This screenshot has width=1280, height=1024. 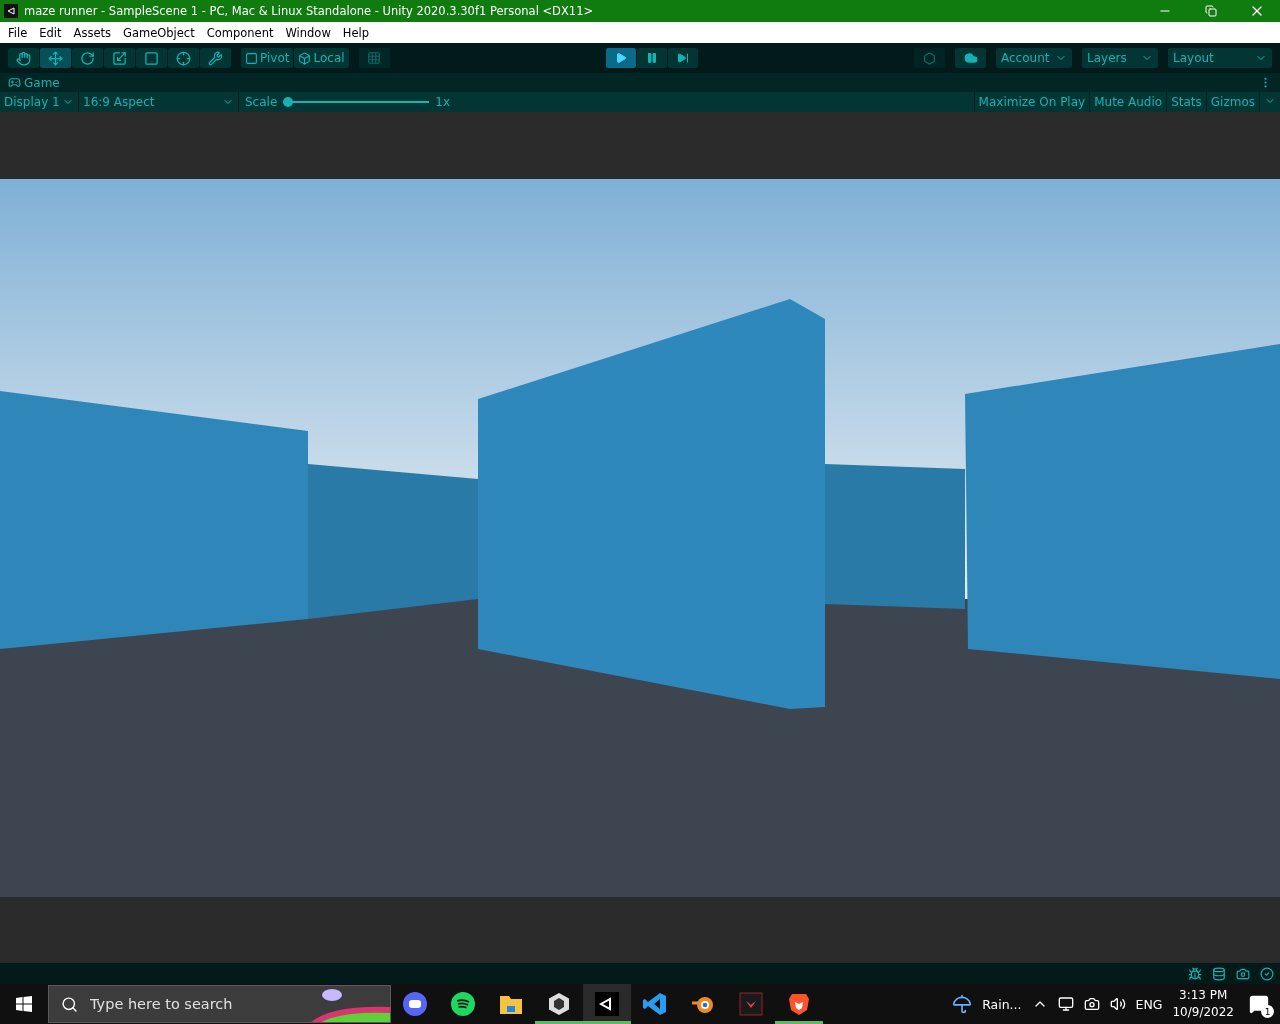 I want to click on menu-item: Edit, so click(x=50, y=32).